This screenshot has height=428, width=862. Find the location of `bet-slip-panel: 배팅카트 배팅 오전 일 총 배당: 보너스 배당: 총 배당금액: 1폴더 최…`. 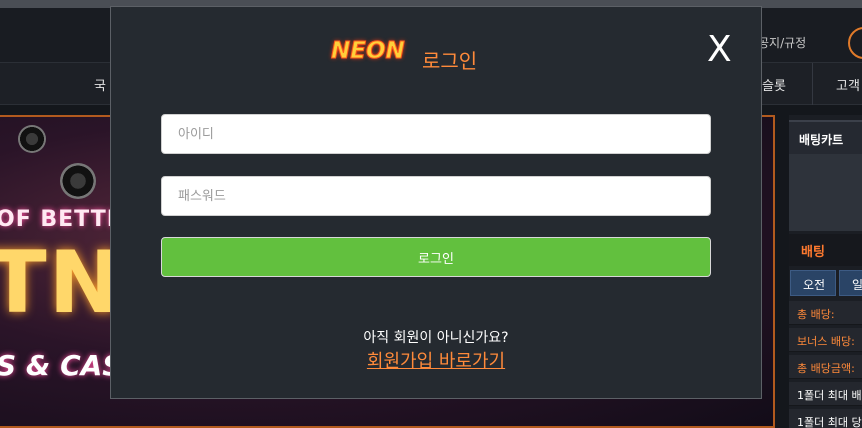

bet-slip-panel: 배팅카트 배팅 오전 일 총 배당: 보너스 배당: 총 배당금액: 1폴더 최… is located at coordinates (825, 271).